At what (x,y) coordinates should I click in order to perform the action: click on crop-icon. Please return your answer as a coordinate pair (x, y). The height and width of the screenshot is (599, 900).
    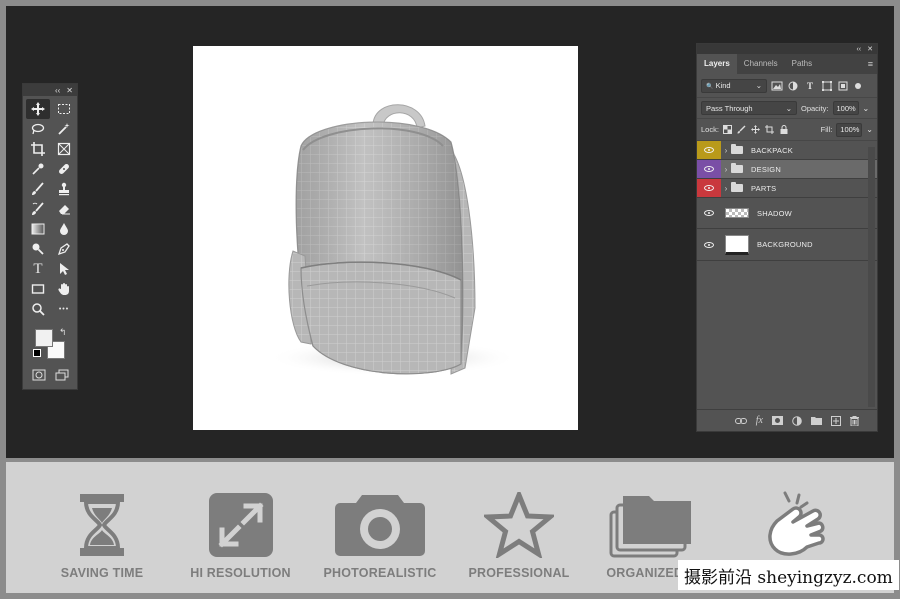
    Looking at the image, I should click on (38, 149).